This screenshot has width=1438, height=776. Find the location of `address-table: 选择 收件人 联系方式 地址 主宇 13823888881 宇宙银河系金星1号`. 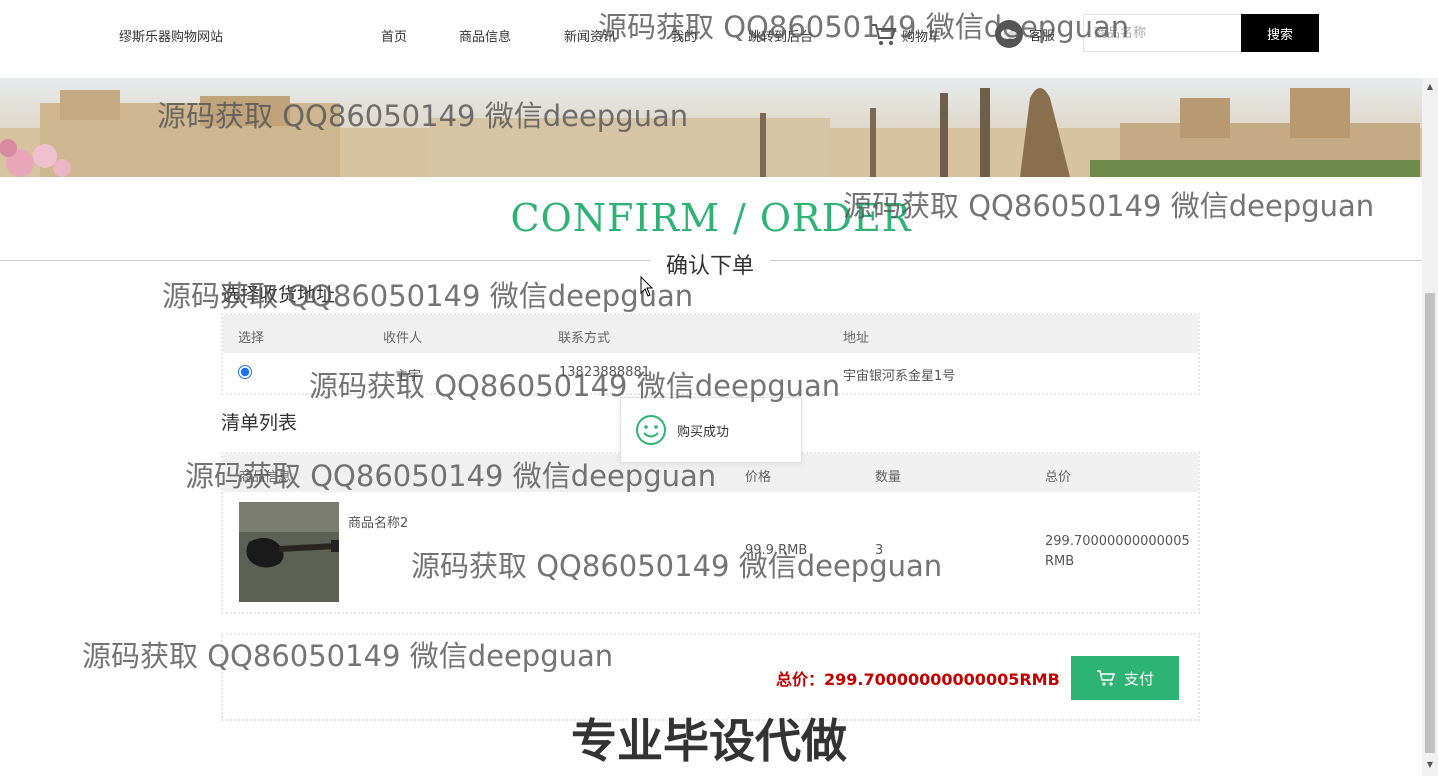

address-table: 选择 收件人 联系方式 地址 主宇 13823888881 宇宙银河系金星1号 is located at coordinates (710, 354).